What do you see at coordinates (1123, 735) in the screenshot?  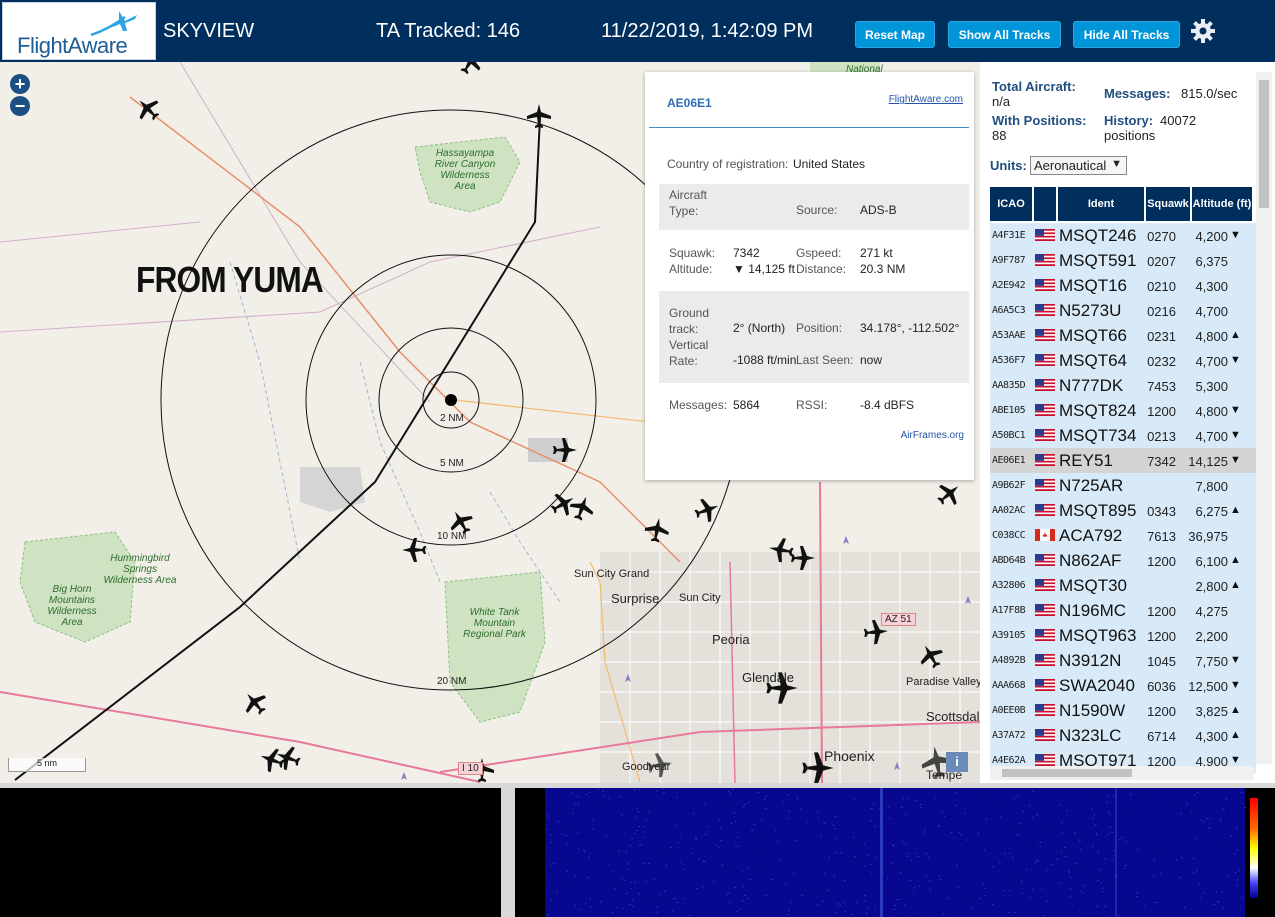 I see `table-row: A37A72 N323LC 6714 4,300 ▲` at bounding box center [1123, 735].